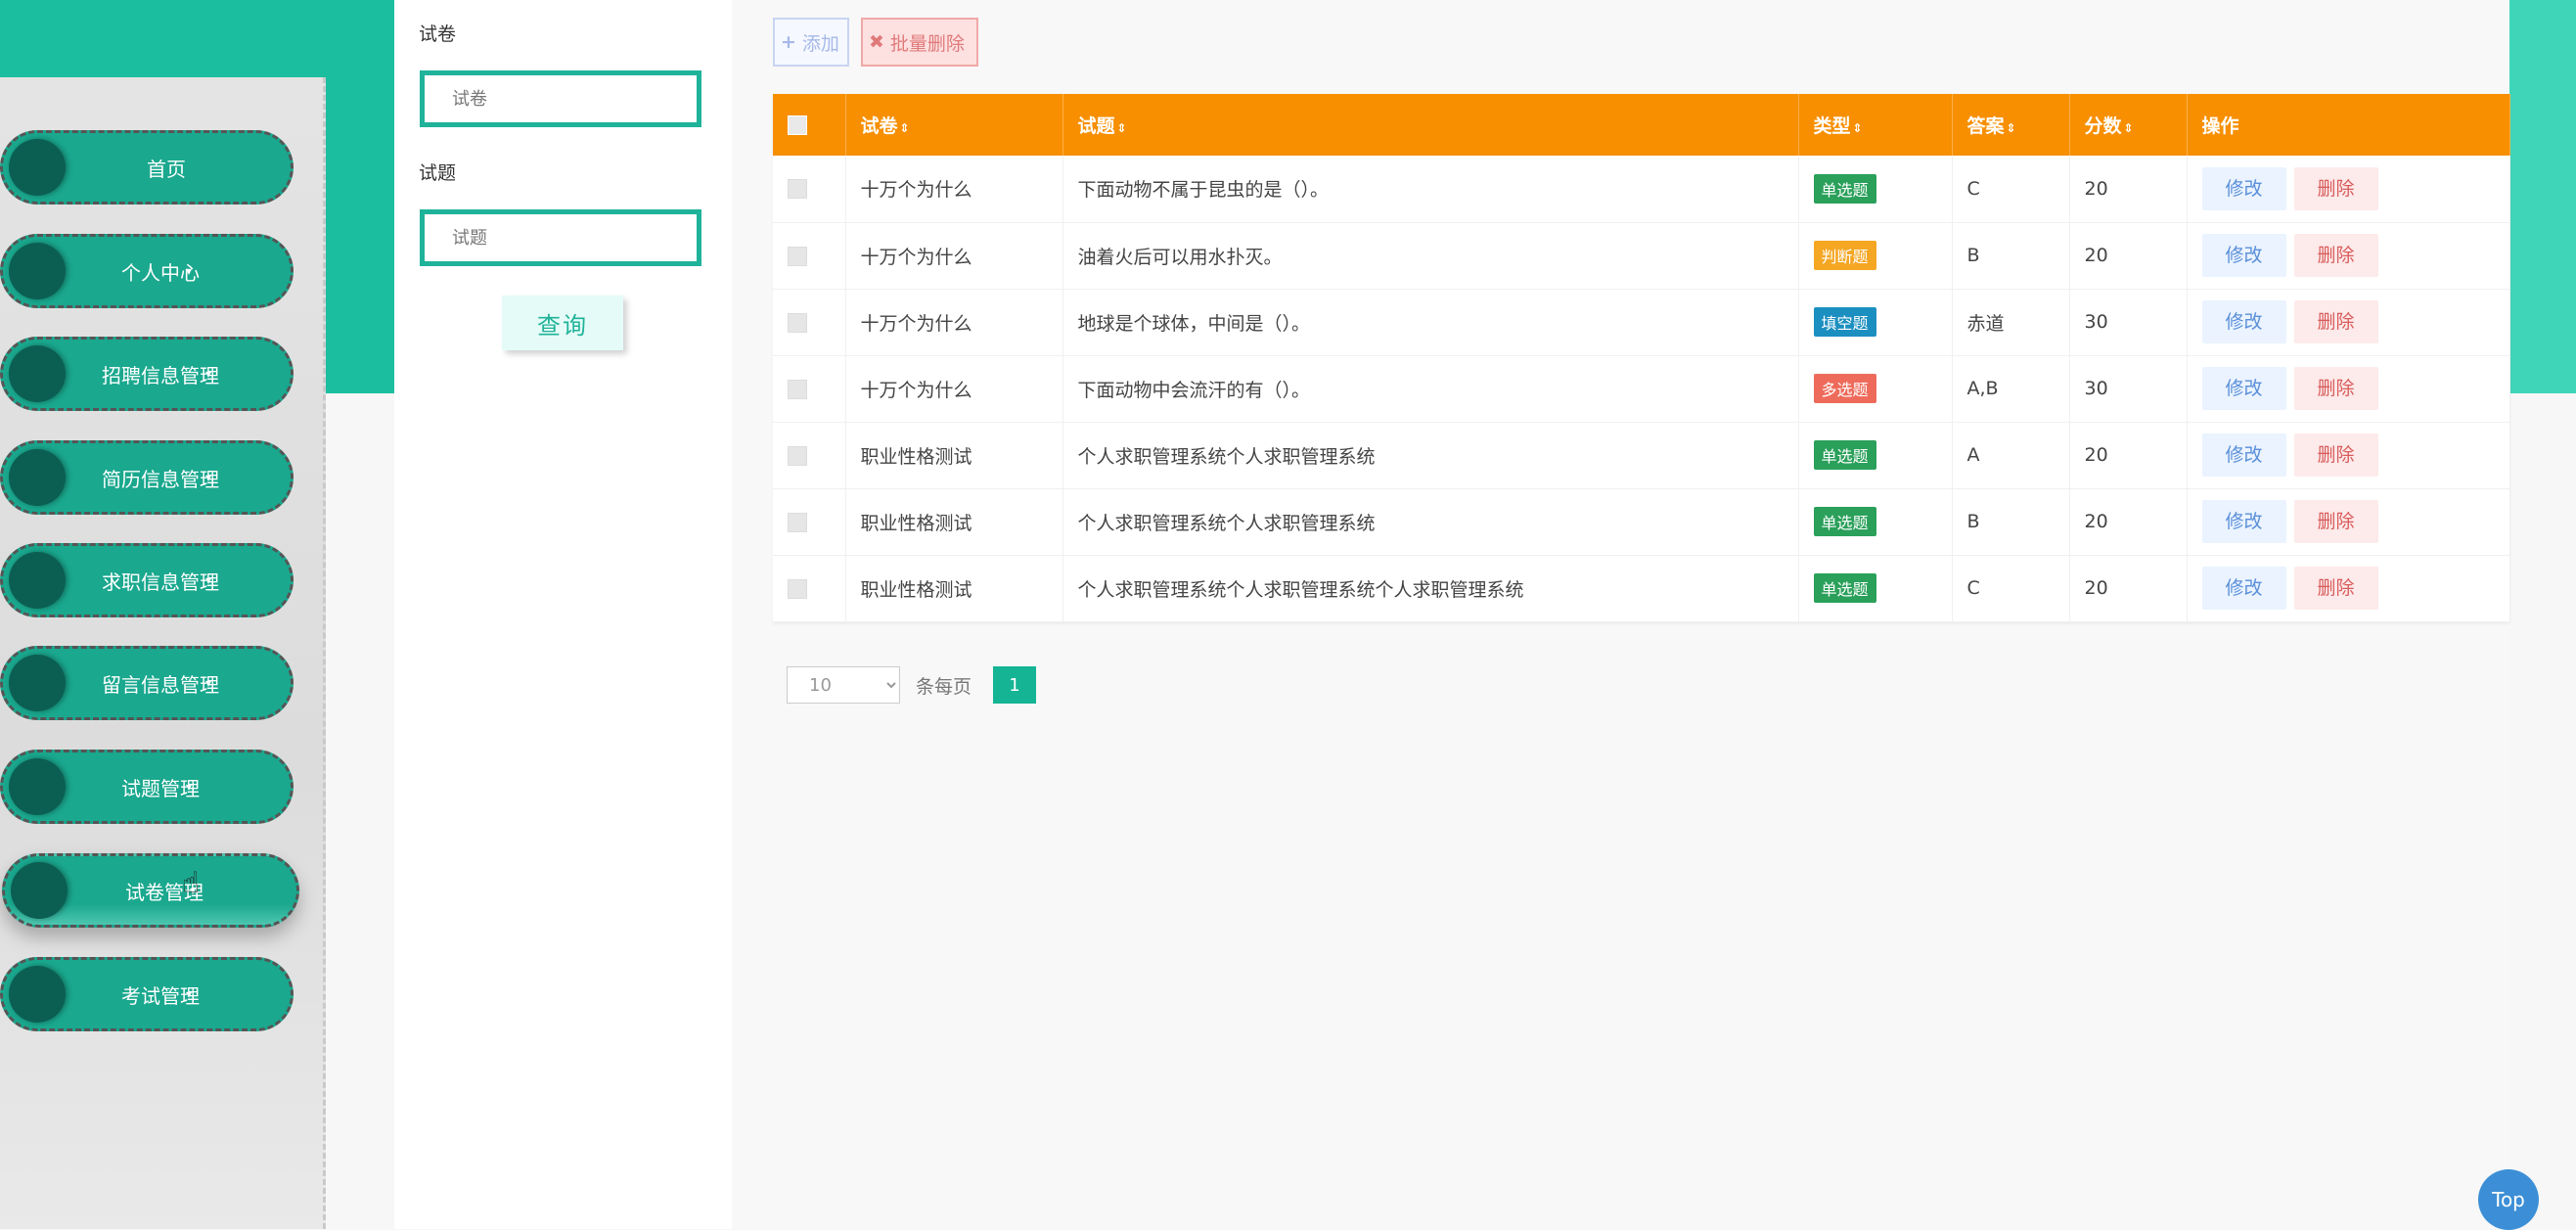  I want to click on add-button-label: 添加, so click(820, 43).